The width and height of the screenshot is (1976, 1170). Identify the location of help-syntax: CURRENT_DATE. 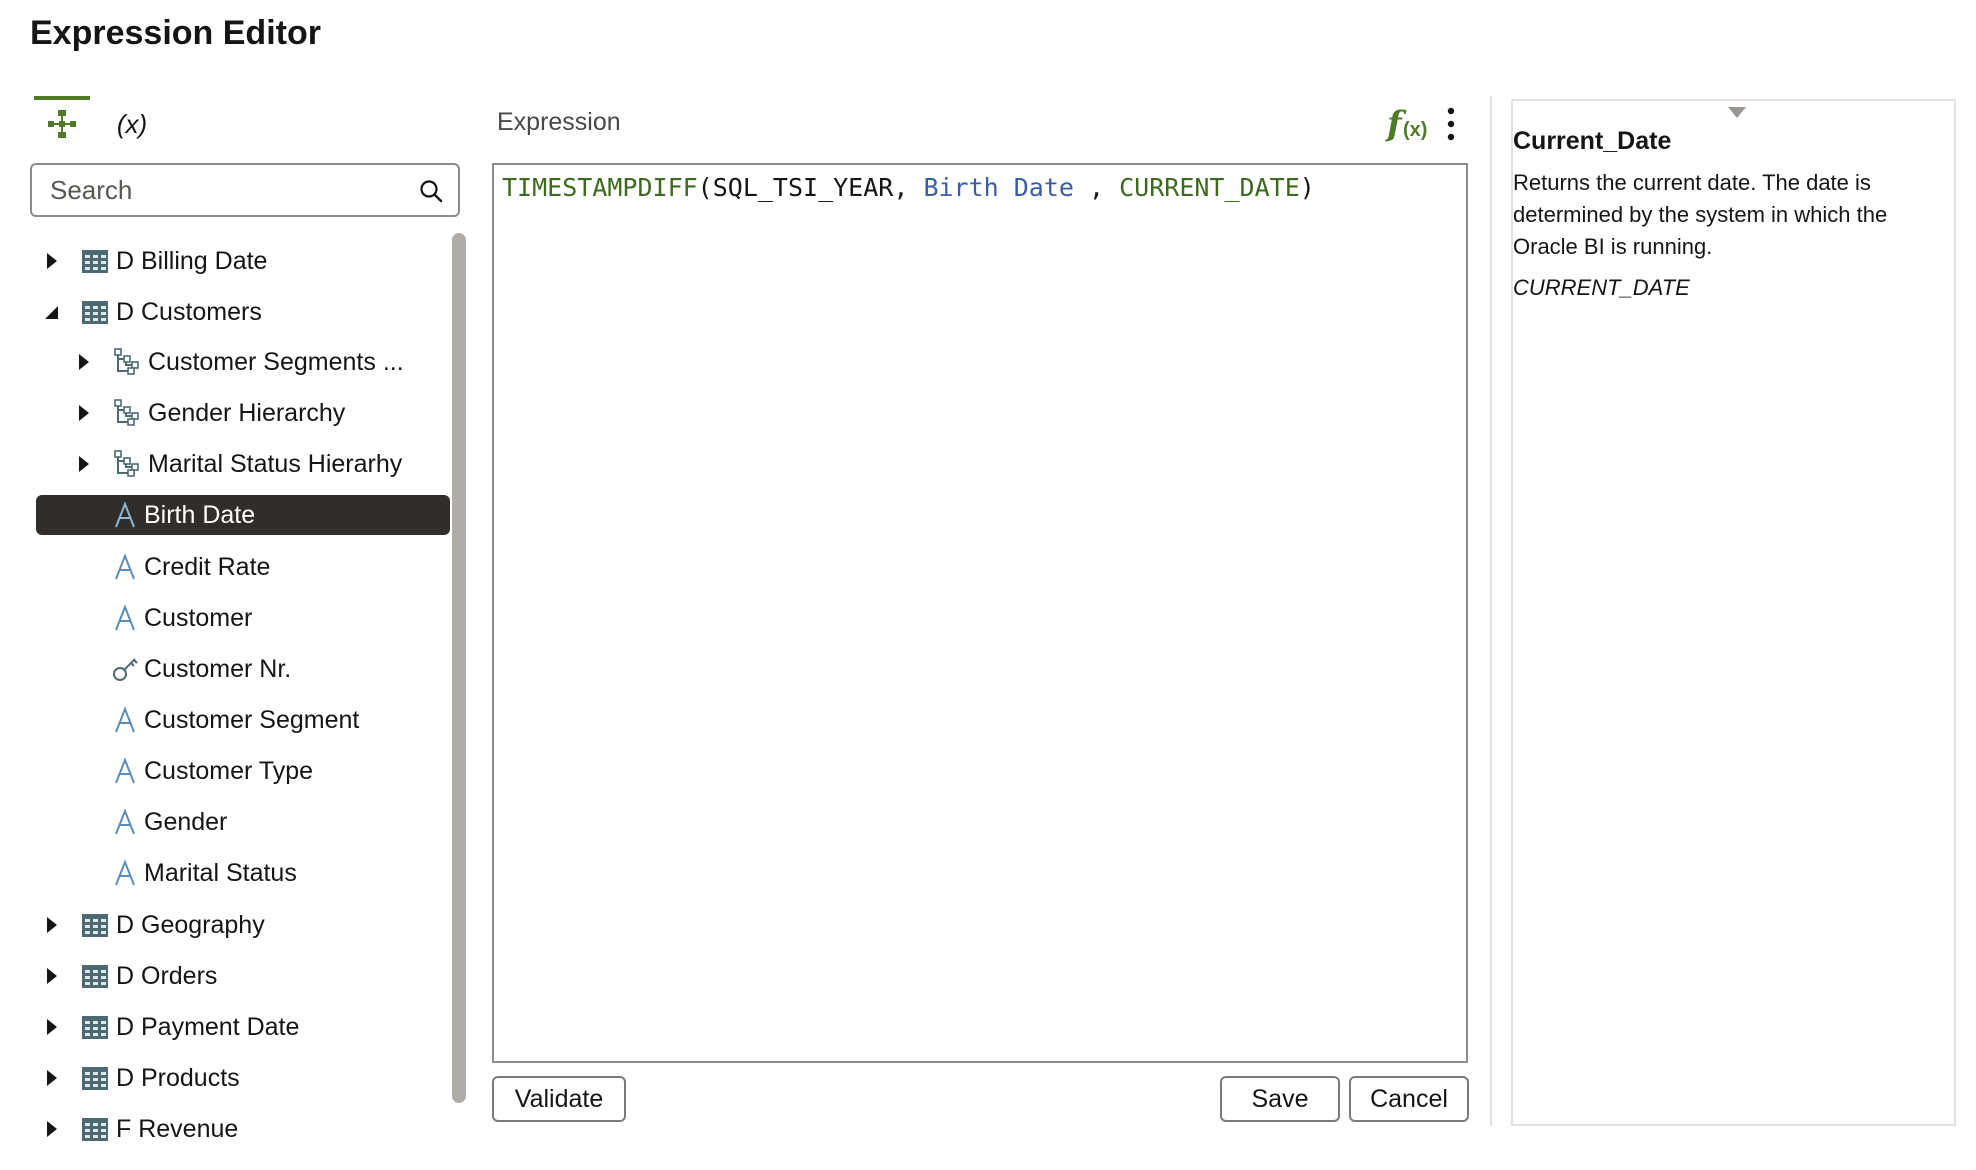
(1601, 287).